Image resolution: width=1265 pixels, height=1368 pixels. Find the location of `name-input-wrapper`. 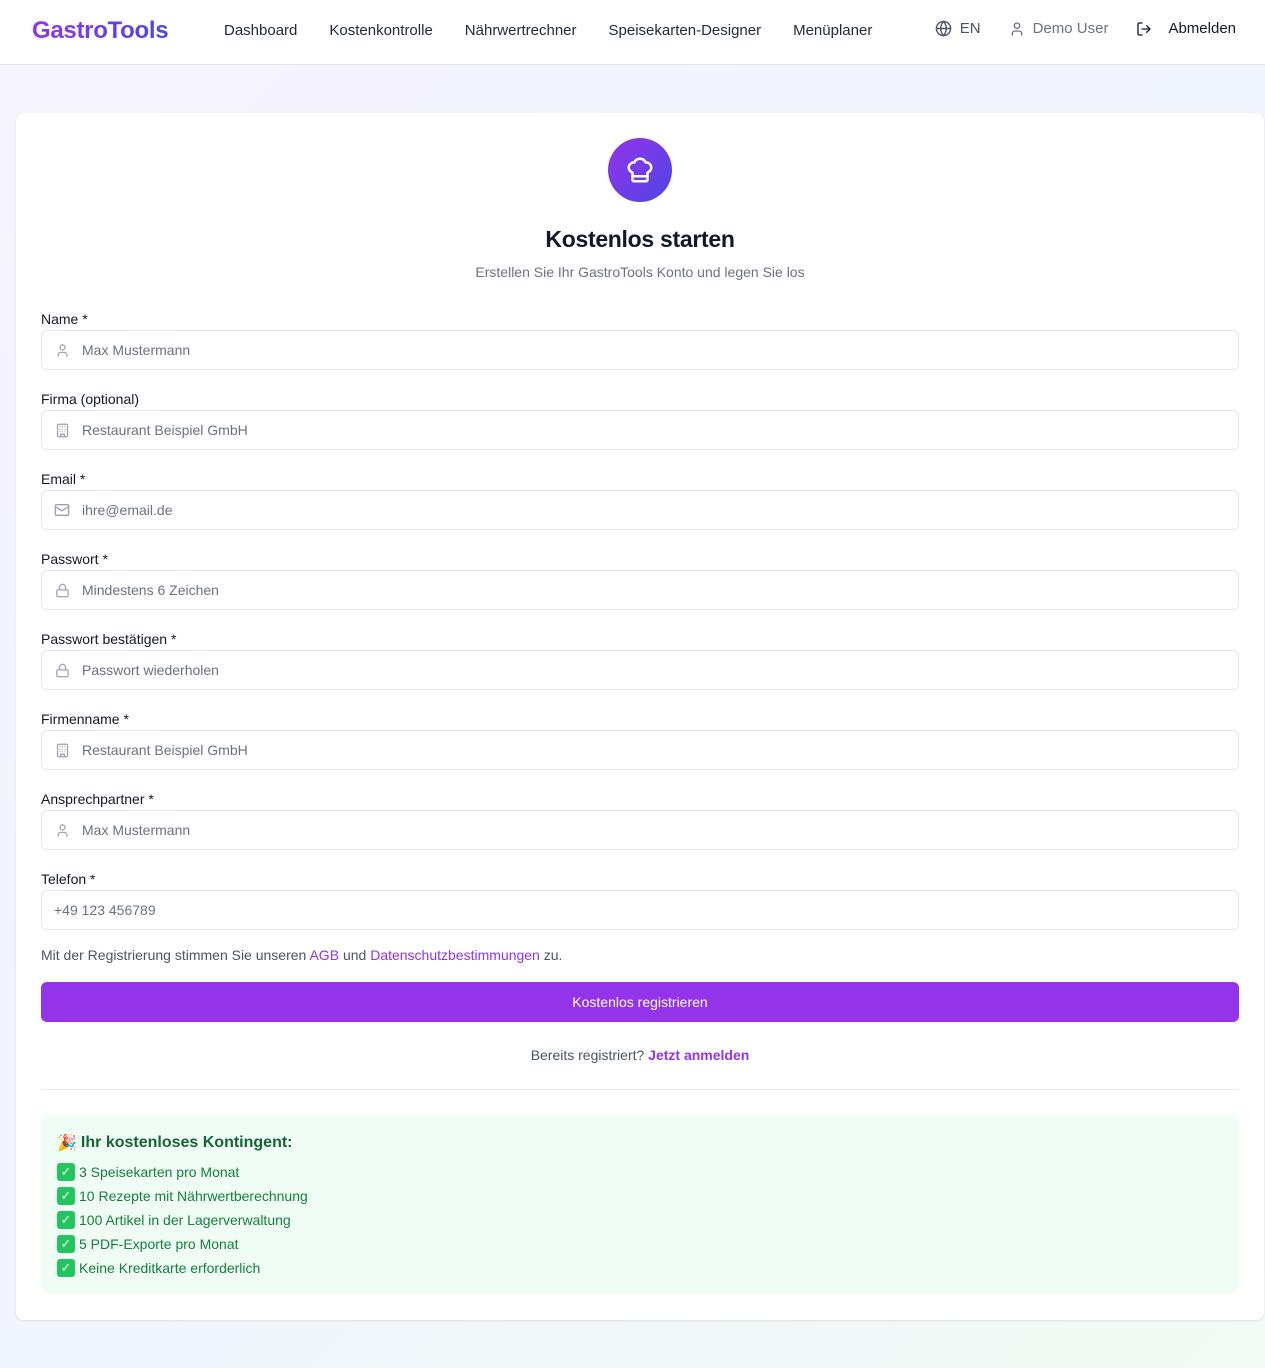

name-input-wrapper is located at coordinates (640, 350).